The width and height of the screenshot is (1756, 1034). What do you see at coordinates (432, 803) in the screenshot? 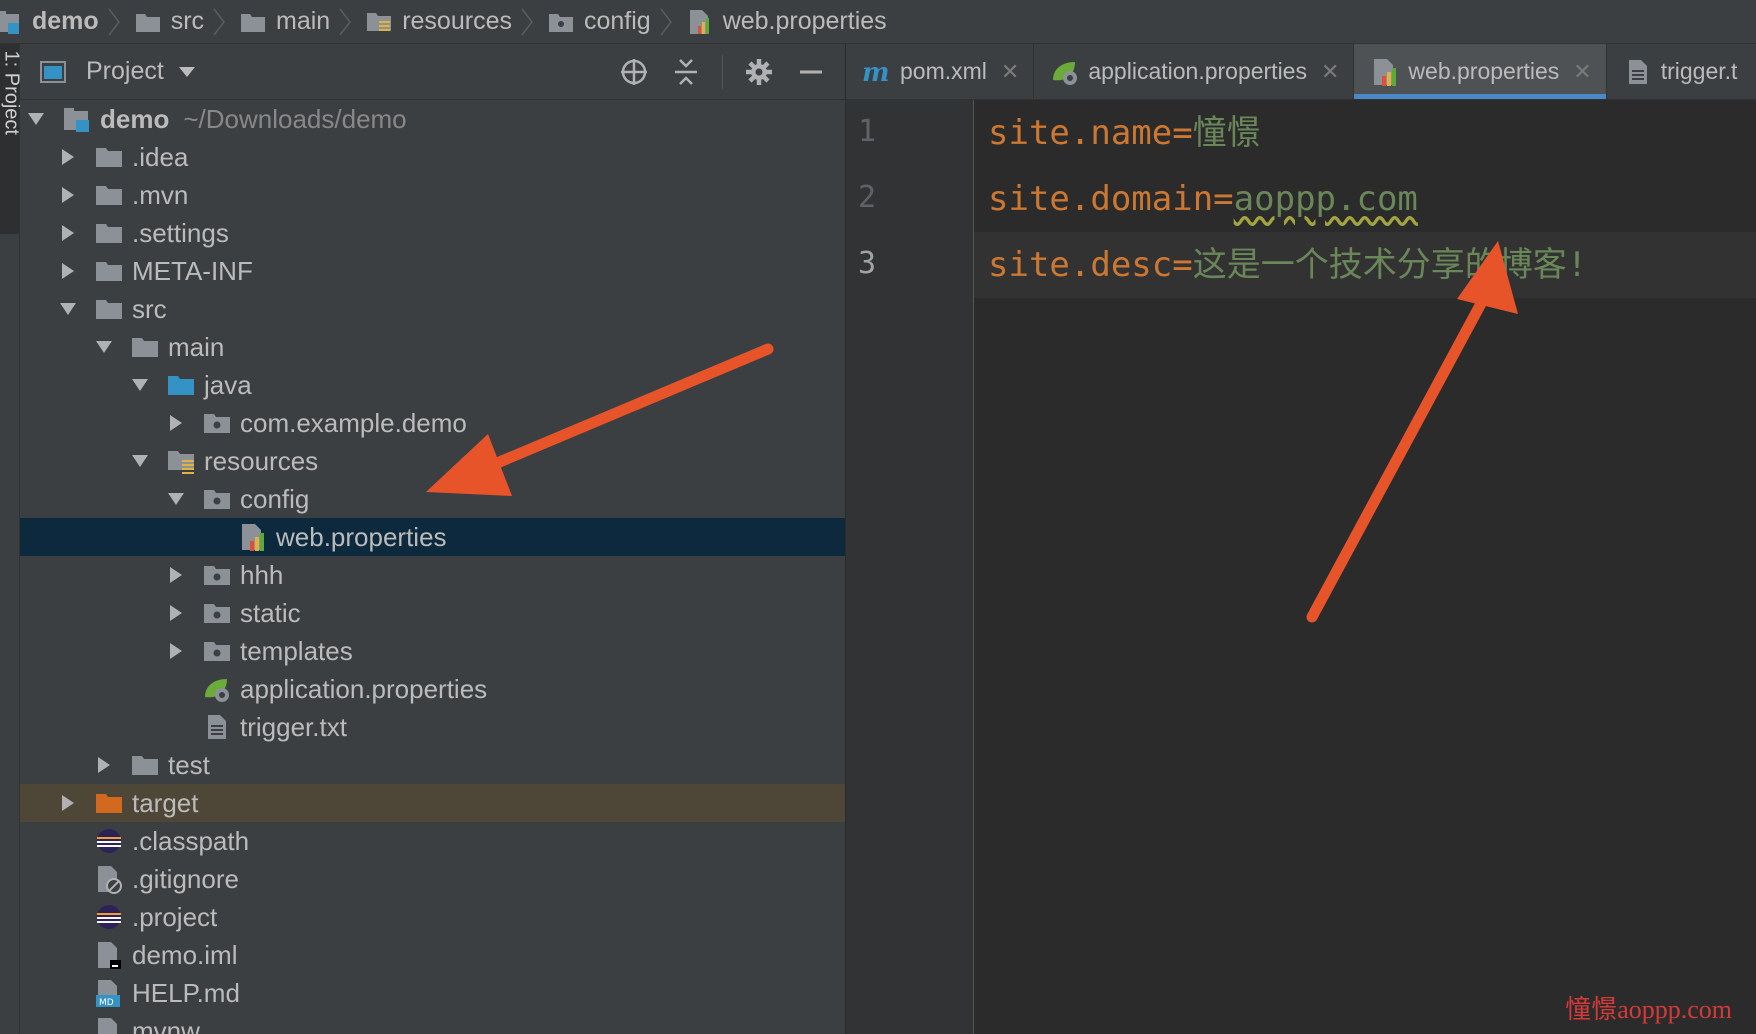
I see `tree-item-target: target` at bounding box center [432, 803].